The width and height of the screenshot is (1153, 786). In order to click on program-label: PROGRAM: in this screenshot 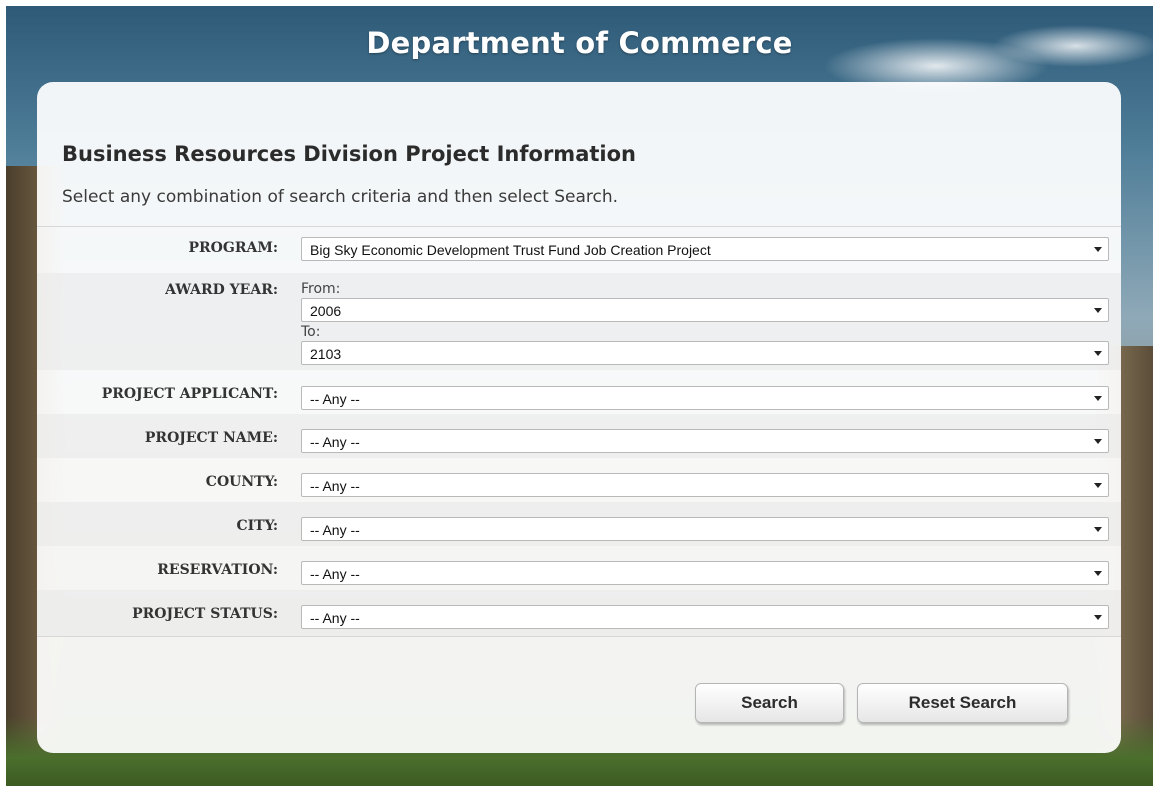, I will do `click(233, 248)`.